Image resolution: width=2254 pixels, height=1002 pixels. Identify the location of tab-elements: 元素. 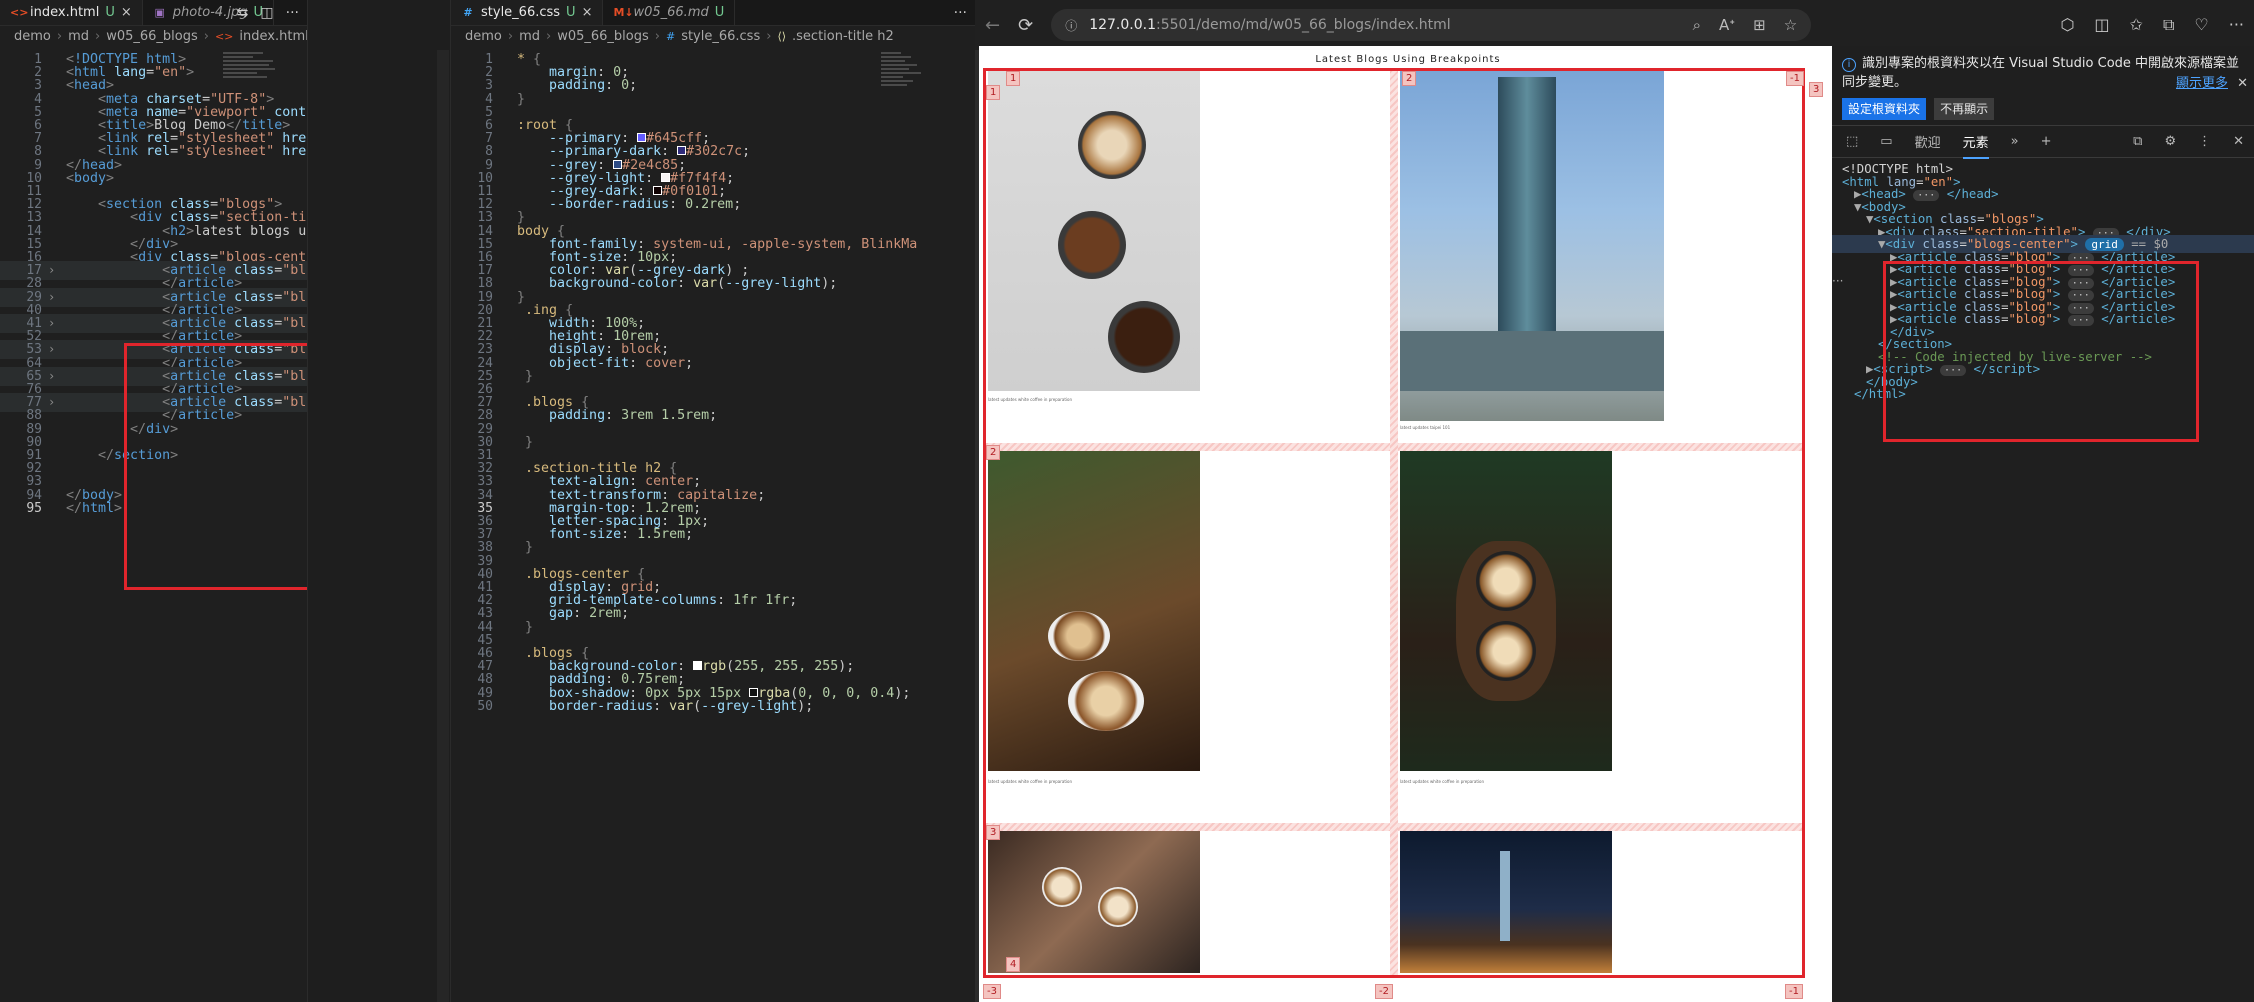
(1975, 145).